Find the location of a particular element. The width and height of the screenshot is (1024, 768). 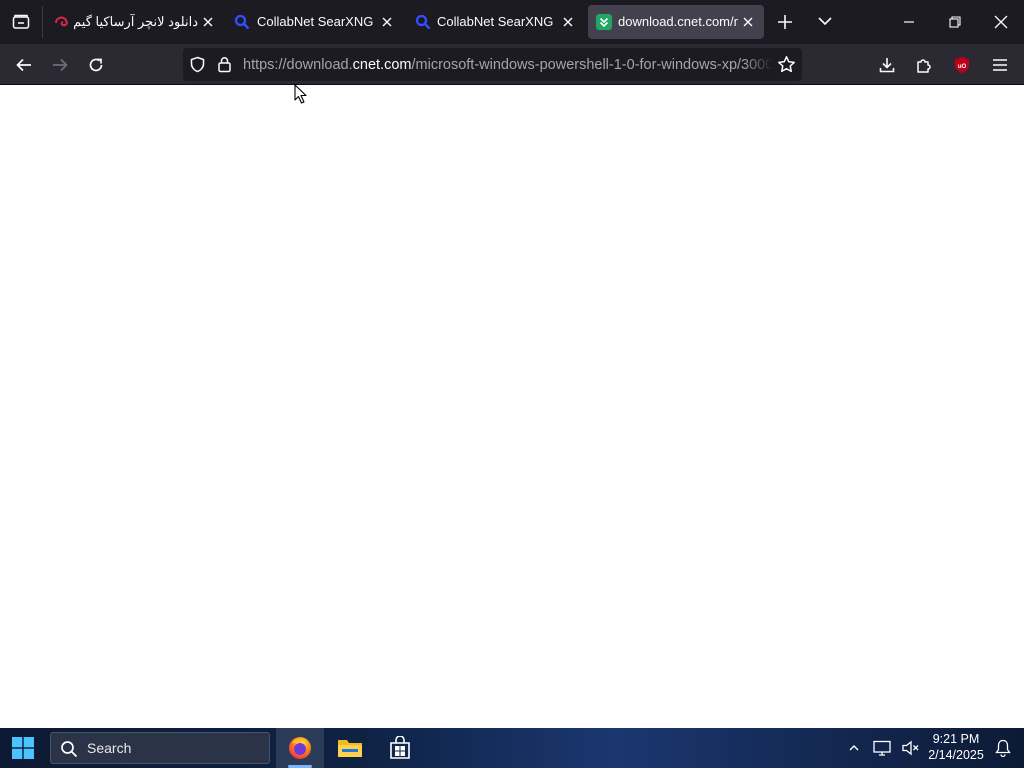

taskbar-search-box: Search is located at coordinates (160, 748).